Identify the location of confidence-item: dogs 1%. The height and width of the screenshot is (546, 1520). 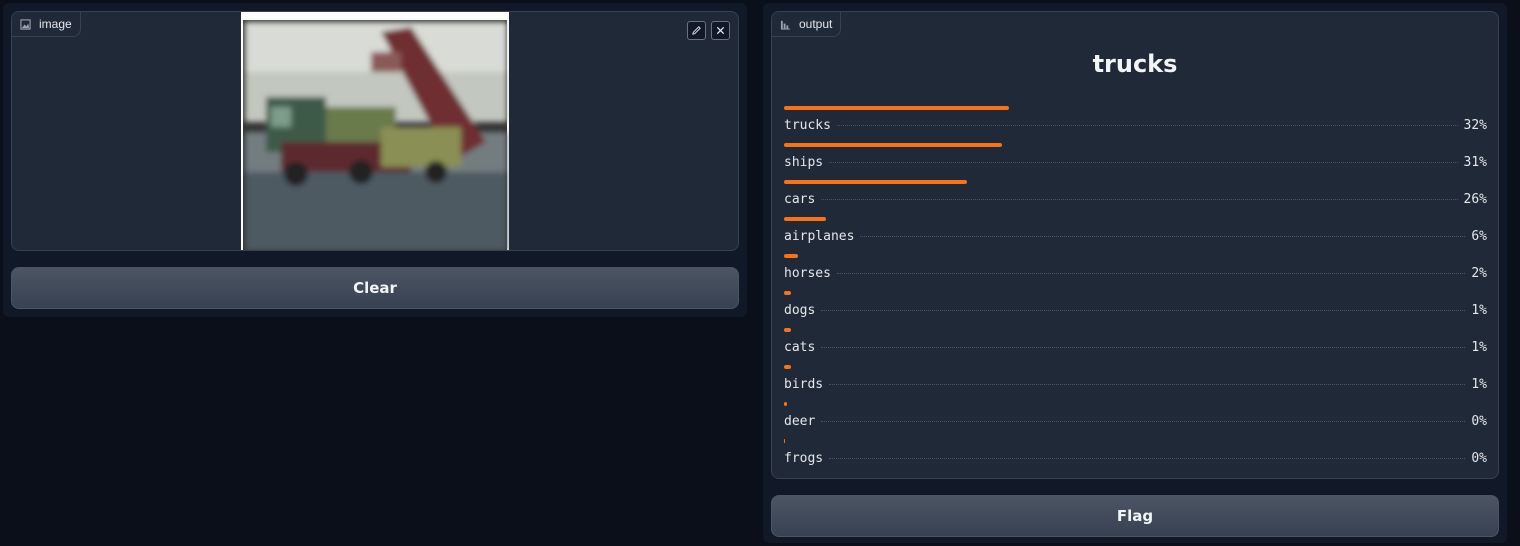
(1135, 309).